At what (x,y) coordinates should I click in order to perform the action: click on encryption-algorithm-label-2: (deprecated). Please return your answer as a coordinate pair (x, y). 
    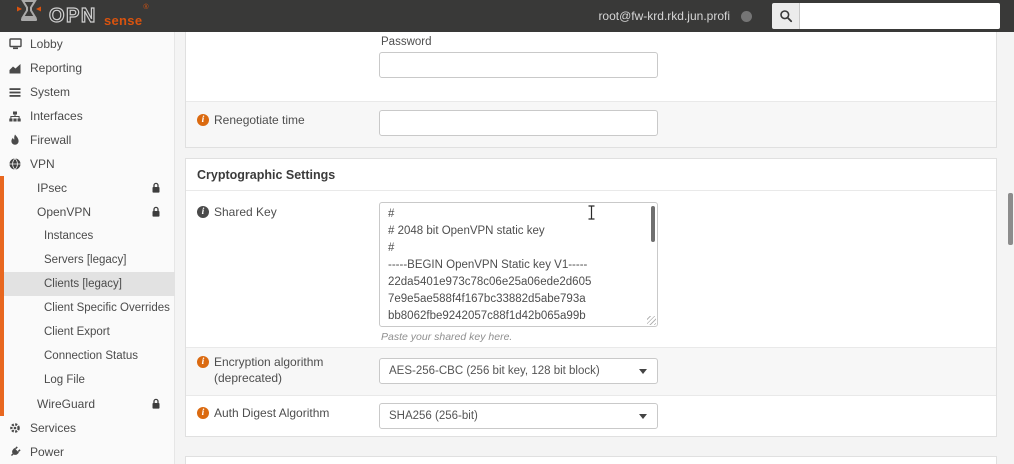
    Looking at the image, I should click on (248, 378).